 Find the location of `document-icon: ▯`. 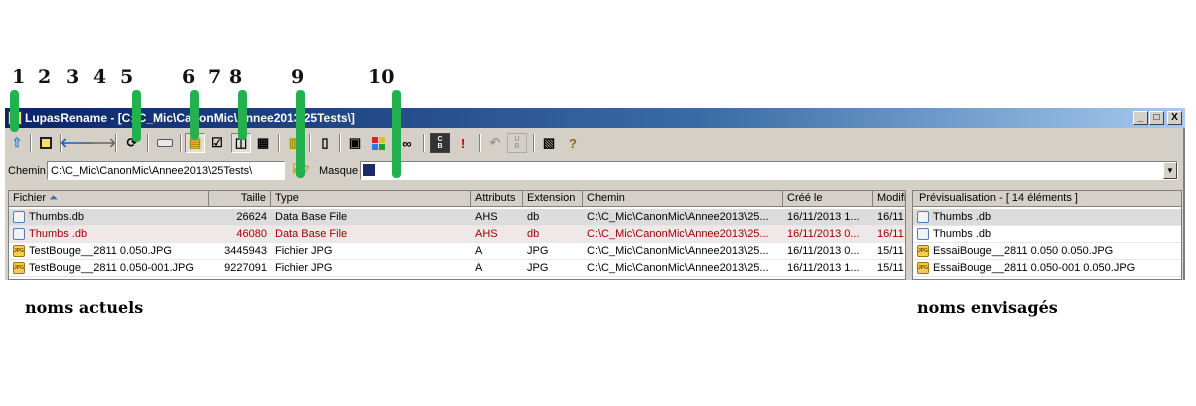

document-icon: ▯ is located at coordinates (325, 143).